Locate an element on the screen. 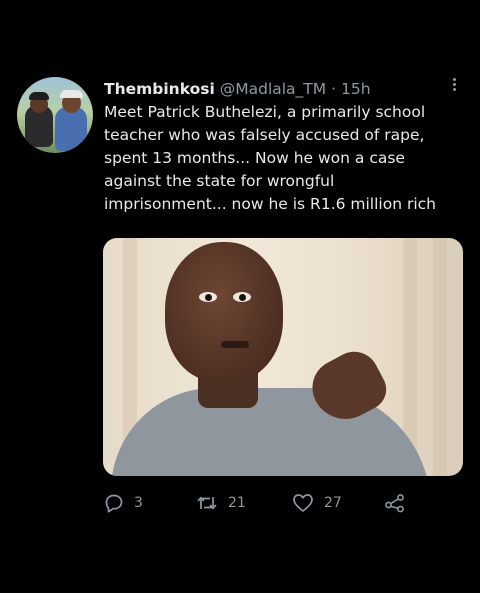 This screenshot has height=593, width=480. reply-button: 3 is located at coordinates (123, 503).